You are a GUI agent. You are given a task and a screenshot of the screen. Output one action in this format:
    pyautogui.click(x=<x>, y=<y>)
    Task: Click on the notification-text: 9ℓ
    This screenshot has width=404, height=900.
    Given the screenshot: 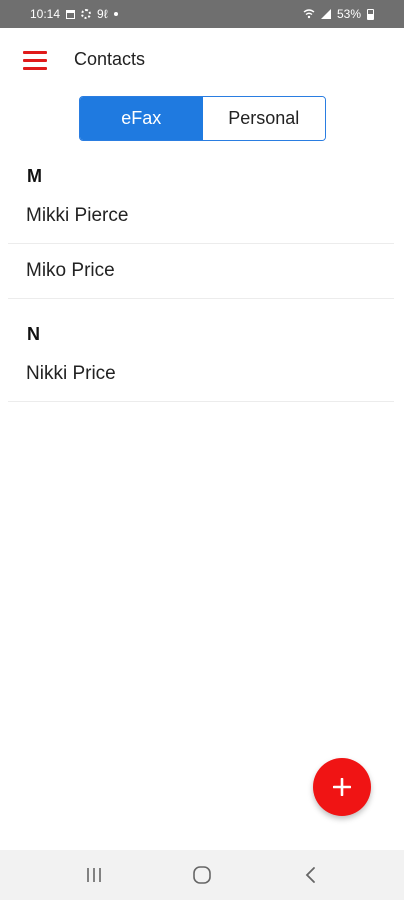 What is the action you would take?
    pyautogui.click(x=102, y=14)
    